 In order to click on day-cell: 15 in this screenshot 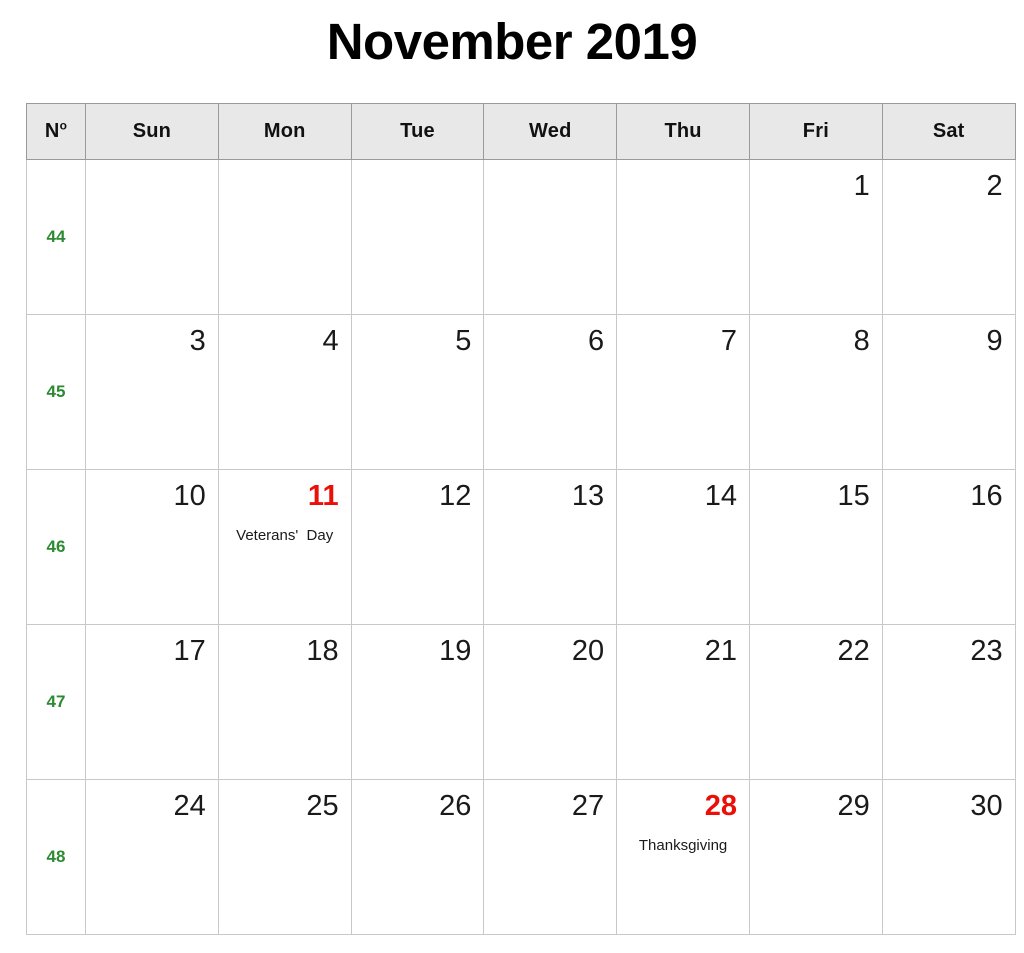, I will do `click(815, 547)`.